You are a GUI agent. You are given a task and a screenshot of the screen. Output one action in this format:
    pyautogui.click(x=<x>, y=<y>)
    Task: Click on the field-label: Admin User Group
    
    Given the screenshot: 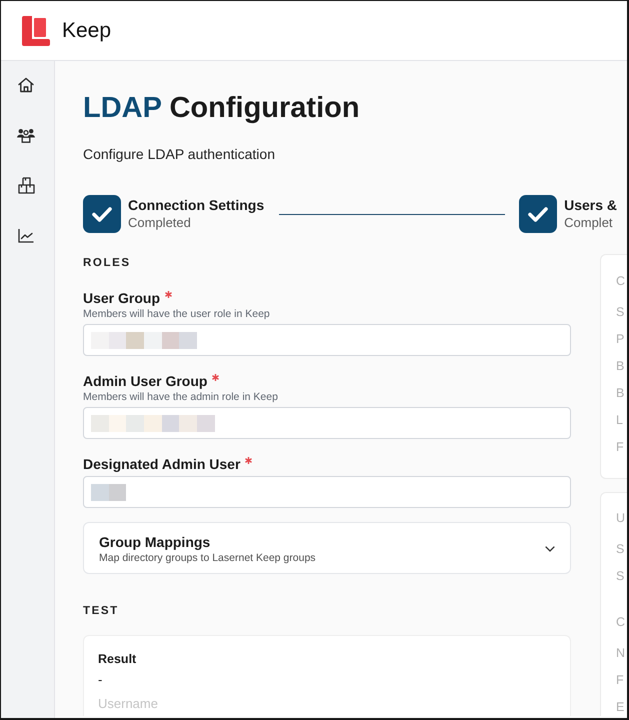 What is the action you would take?
    pyautogui.click(x=145, y=381)
    